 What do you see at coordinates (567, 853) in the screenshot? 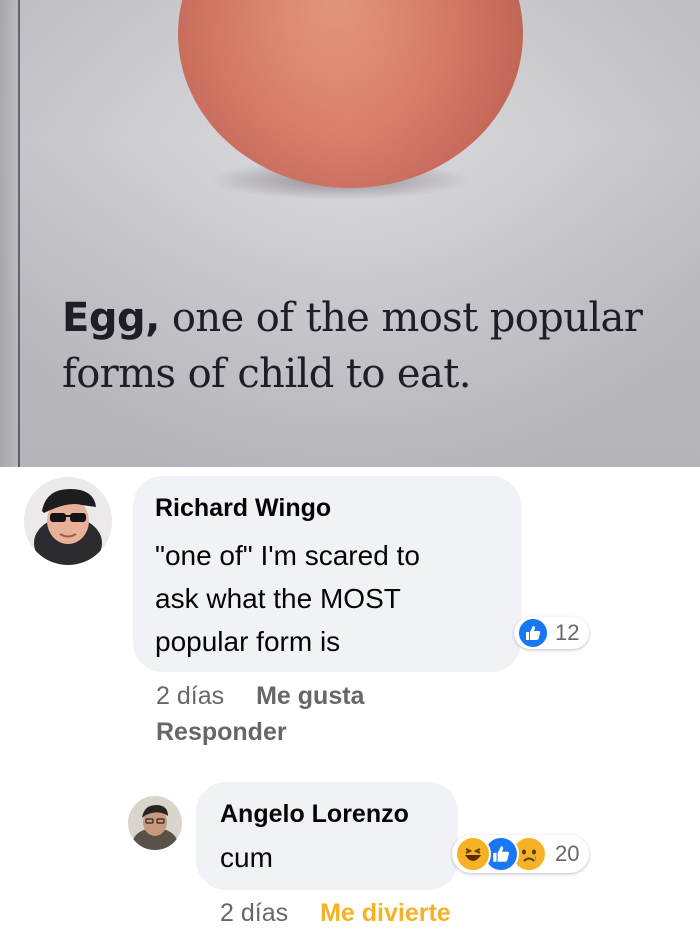
I see `reaction-count: 20` at bounding box center [567, 853].